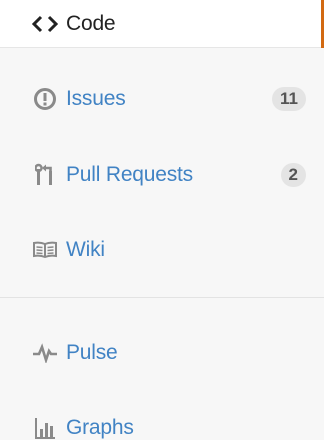  Describe the element at coordinates (162, 99) in the screenshot. I see `nav-item-issues: Issues 11` at that location.